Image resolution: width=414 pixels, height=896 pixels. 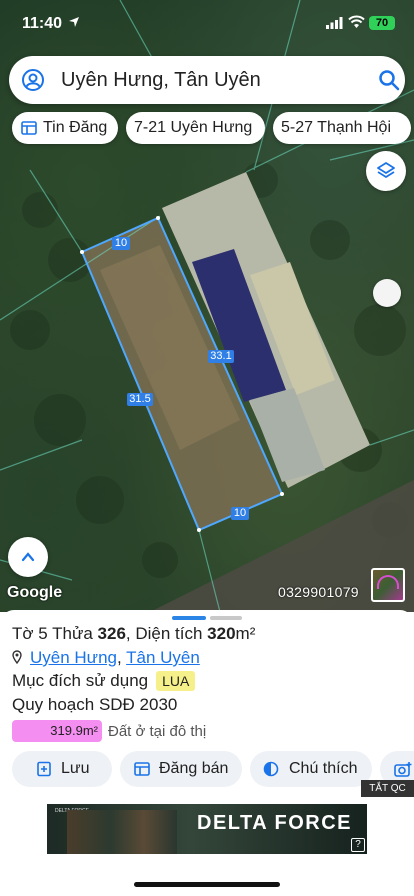 I want to click on chevron-up-icon, so click(x=28, y=557).